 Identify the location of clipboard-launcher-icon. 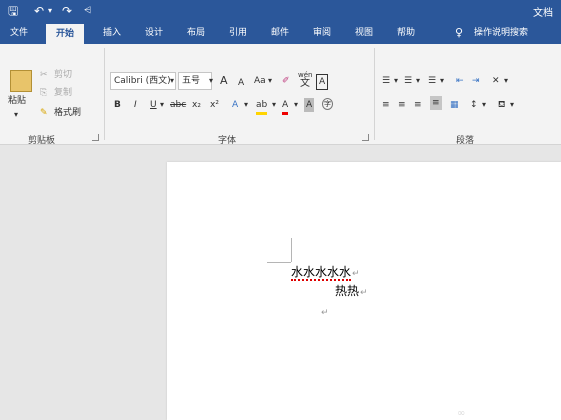
(95, 137).